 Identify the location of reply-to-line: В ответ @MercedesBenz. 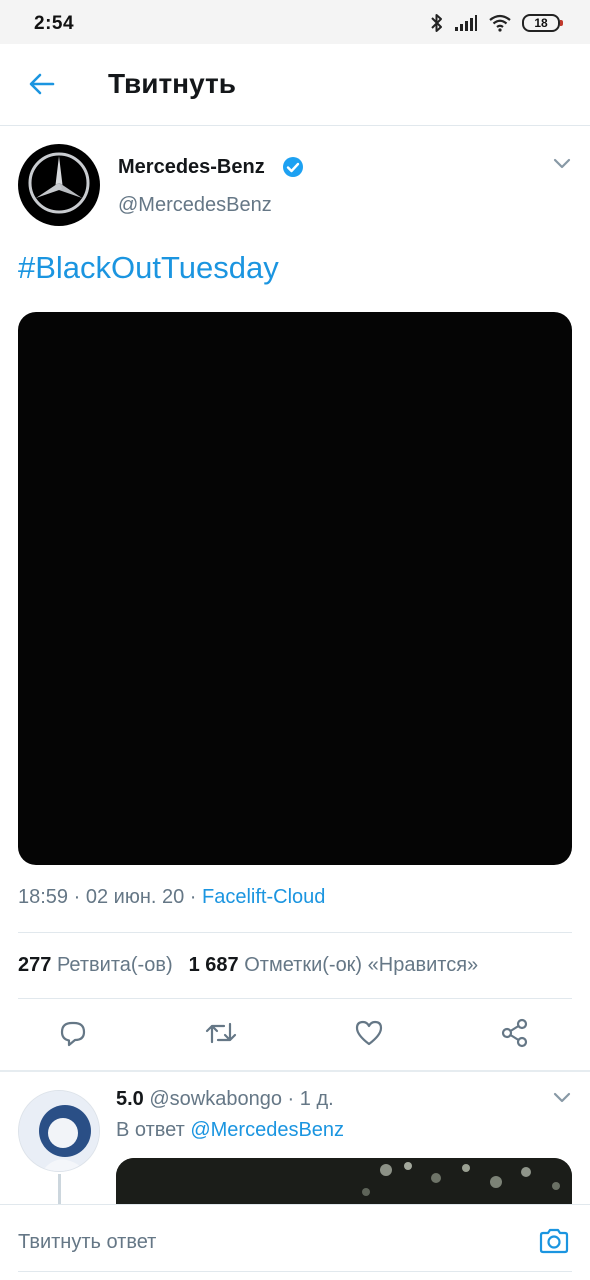
(230, 1130).